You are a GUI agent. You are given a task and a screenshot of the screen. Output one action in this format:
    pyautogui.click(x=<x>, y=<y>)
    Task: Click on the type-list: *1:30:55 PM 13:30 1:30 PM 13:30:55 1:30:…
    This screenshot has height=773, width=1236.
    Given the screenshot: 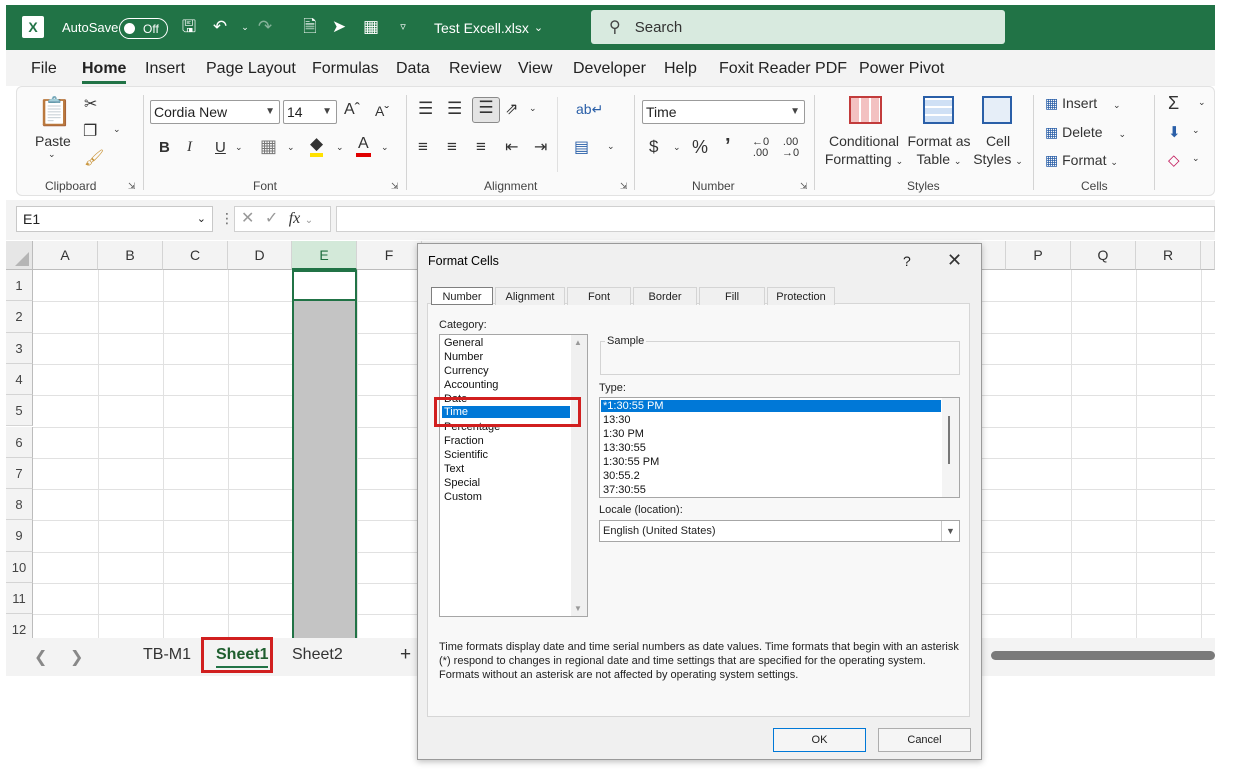 What is the action you would take?
    pyautogui.click(x=779, y=447)
    